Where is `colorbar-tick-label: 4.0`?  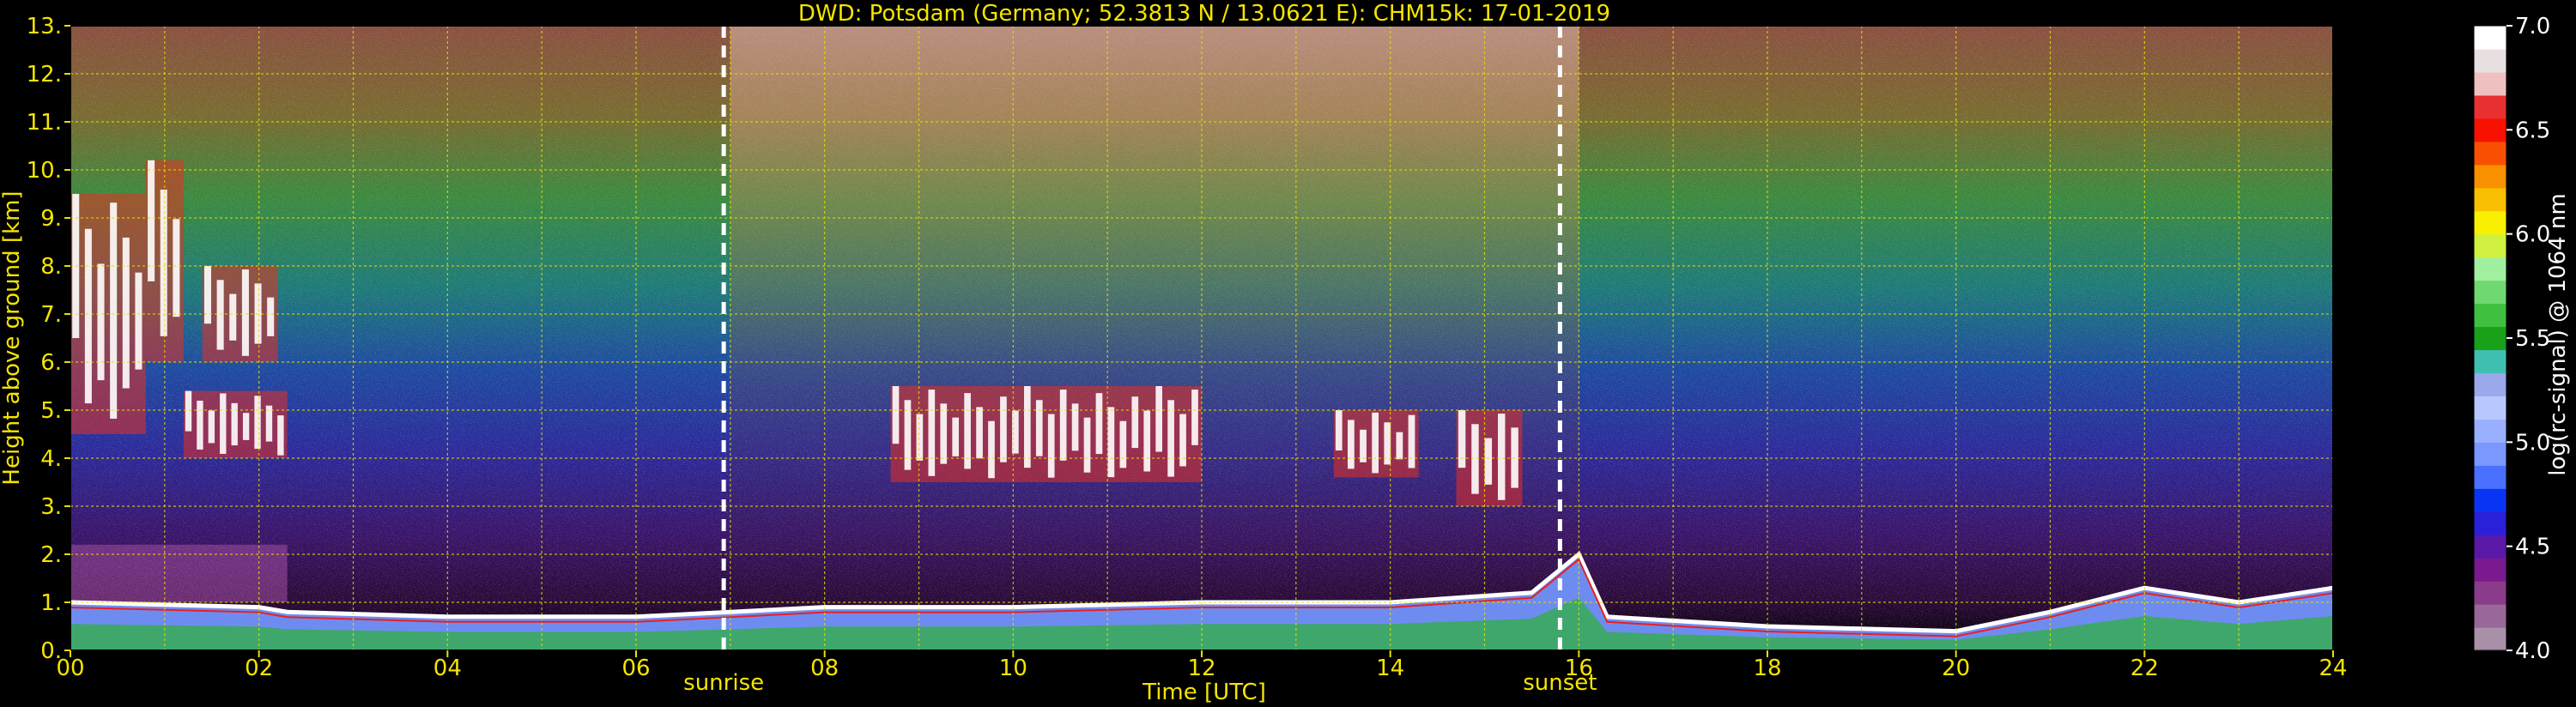 colorbar-tick-label: 4.0 is located at coordinates (2532, 651).